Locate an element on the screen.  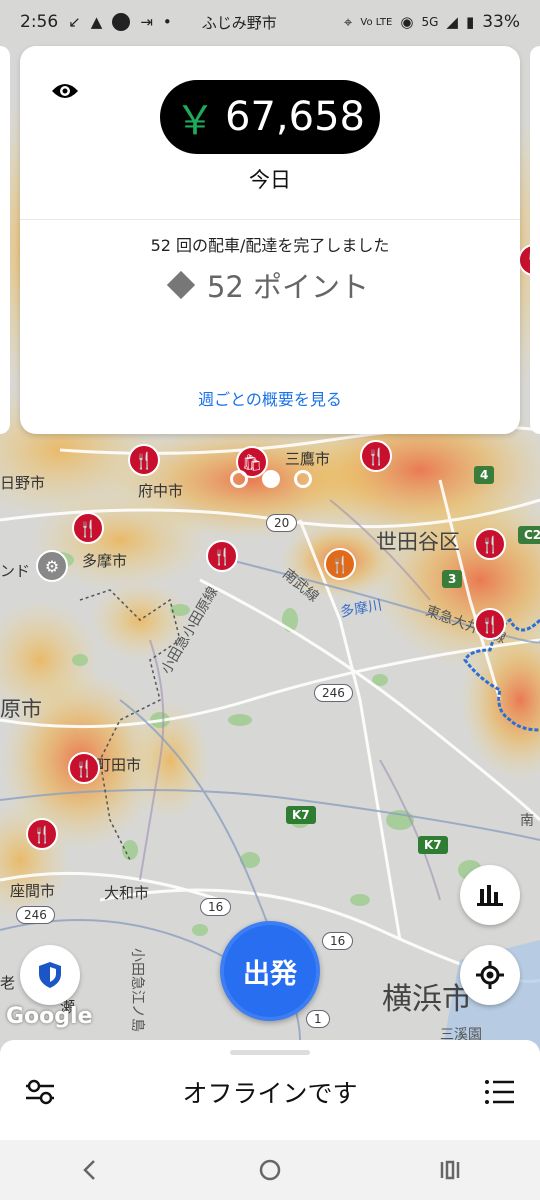
map-label-fuchu: 府中市 is located at coordinates (161, 491).